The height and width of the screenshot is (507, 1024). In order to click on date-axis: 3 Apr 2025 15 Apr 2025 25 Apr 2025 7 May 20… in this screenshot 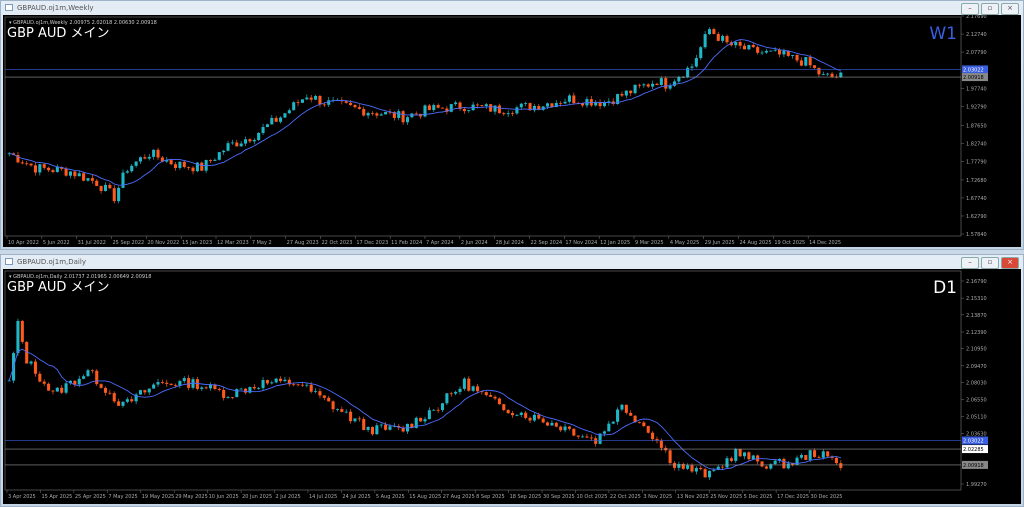, I will do `click(424, 495)`.